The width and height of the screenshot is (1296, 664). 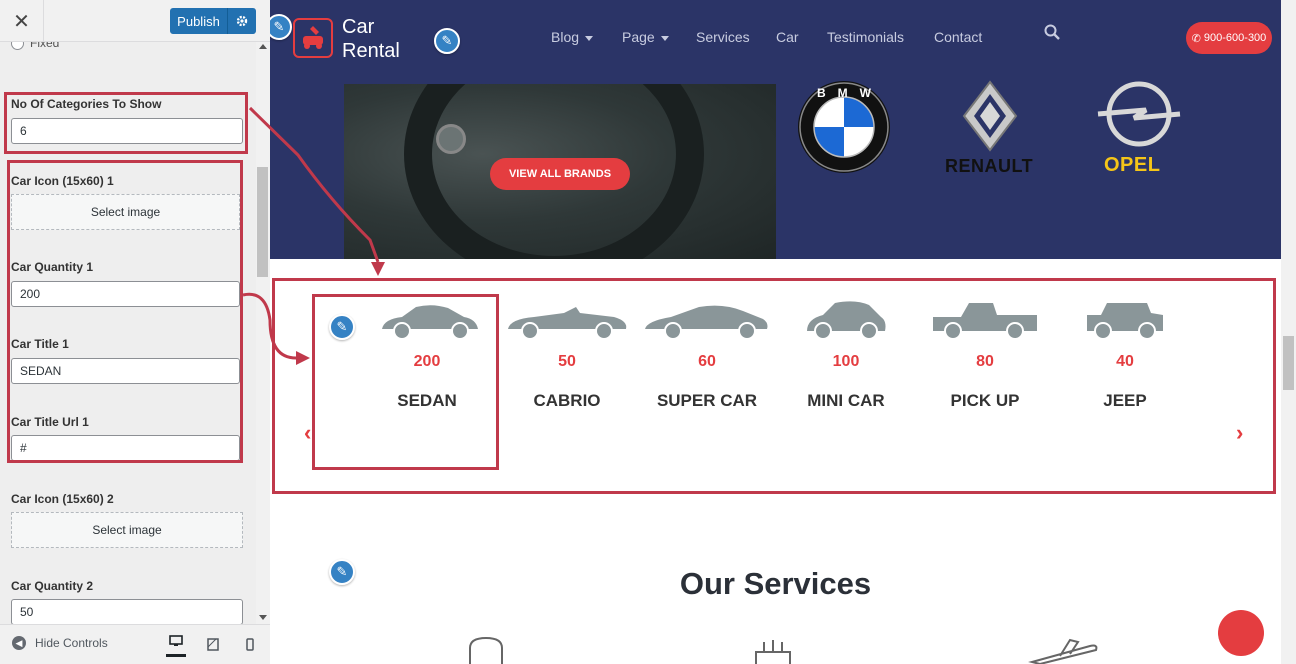 What do you see at coordinates (127, 131) in the screenshot?
I see `num-categories-input: 6` at bounding box center [127, 131].